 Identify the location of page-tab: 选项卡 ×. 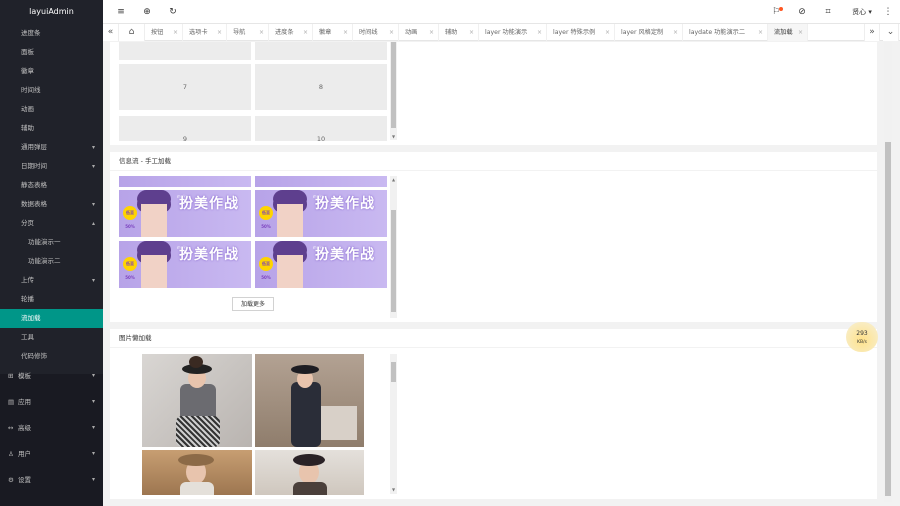
(205, 32).